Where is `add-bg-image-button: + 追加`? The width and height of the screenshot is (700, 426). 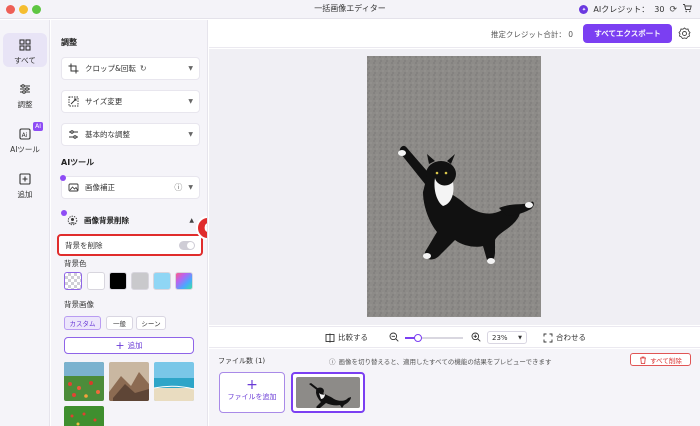 add-bg-image-button: + 追加 is located at coordinates (129, 345).